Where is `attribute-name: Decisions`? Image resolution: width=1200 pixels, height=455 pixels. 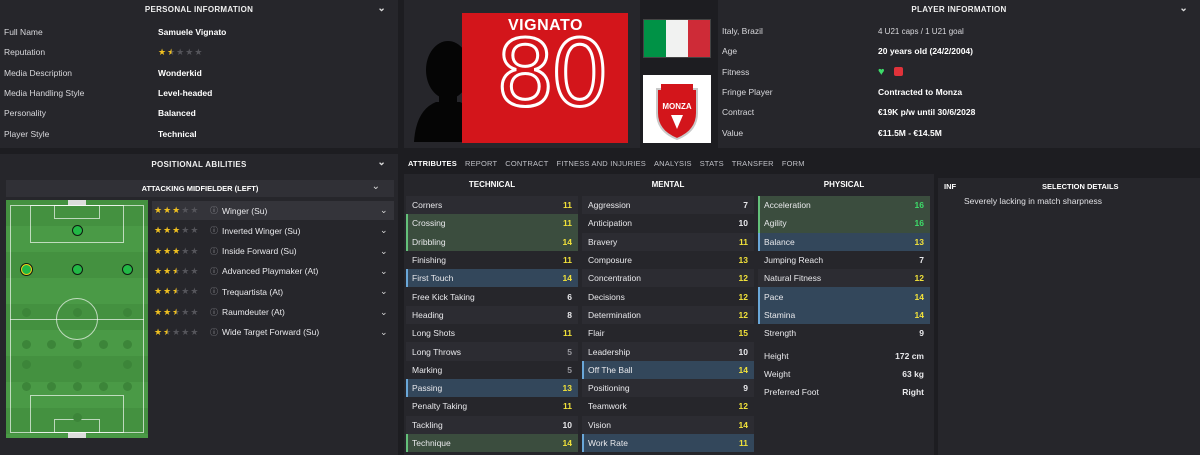
attribute-name: Decisions is located at coordinates (606, 296).